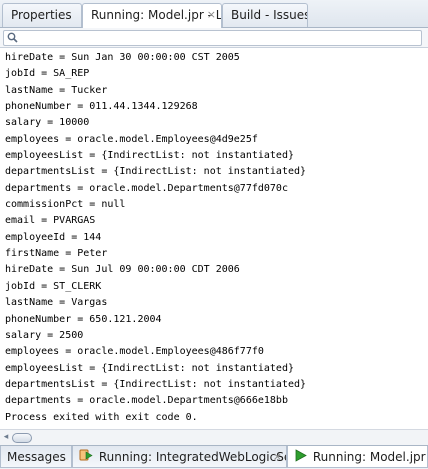  I want to click on tab-label: Running: IntegratedWebLogicServer, so click(192, 457).